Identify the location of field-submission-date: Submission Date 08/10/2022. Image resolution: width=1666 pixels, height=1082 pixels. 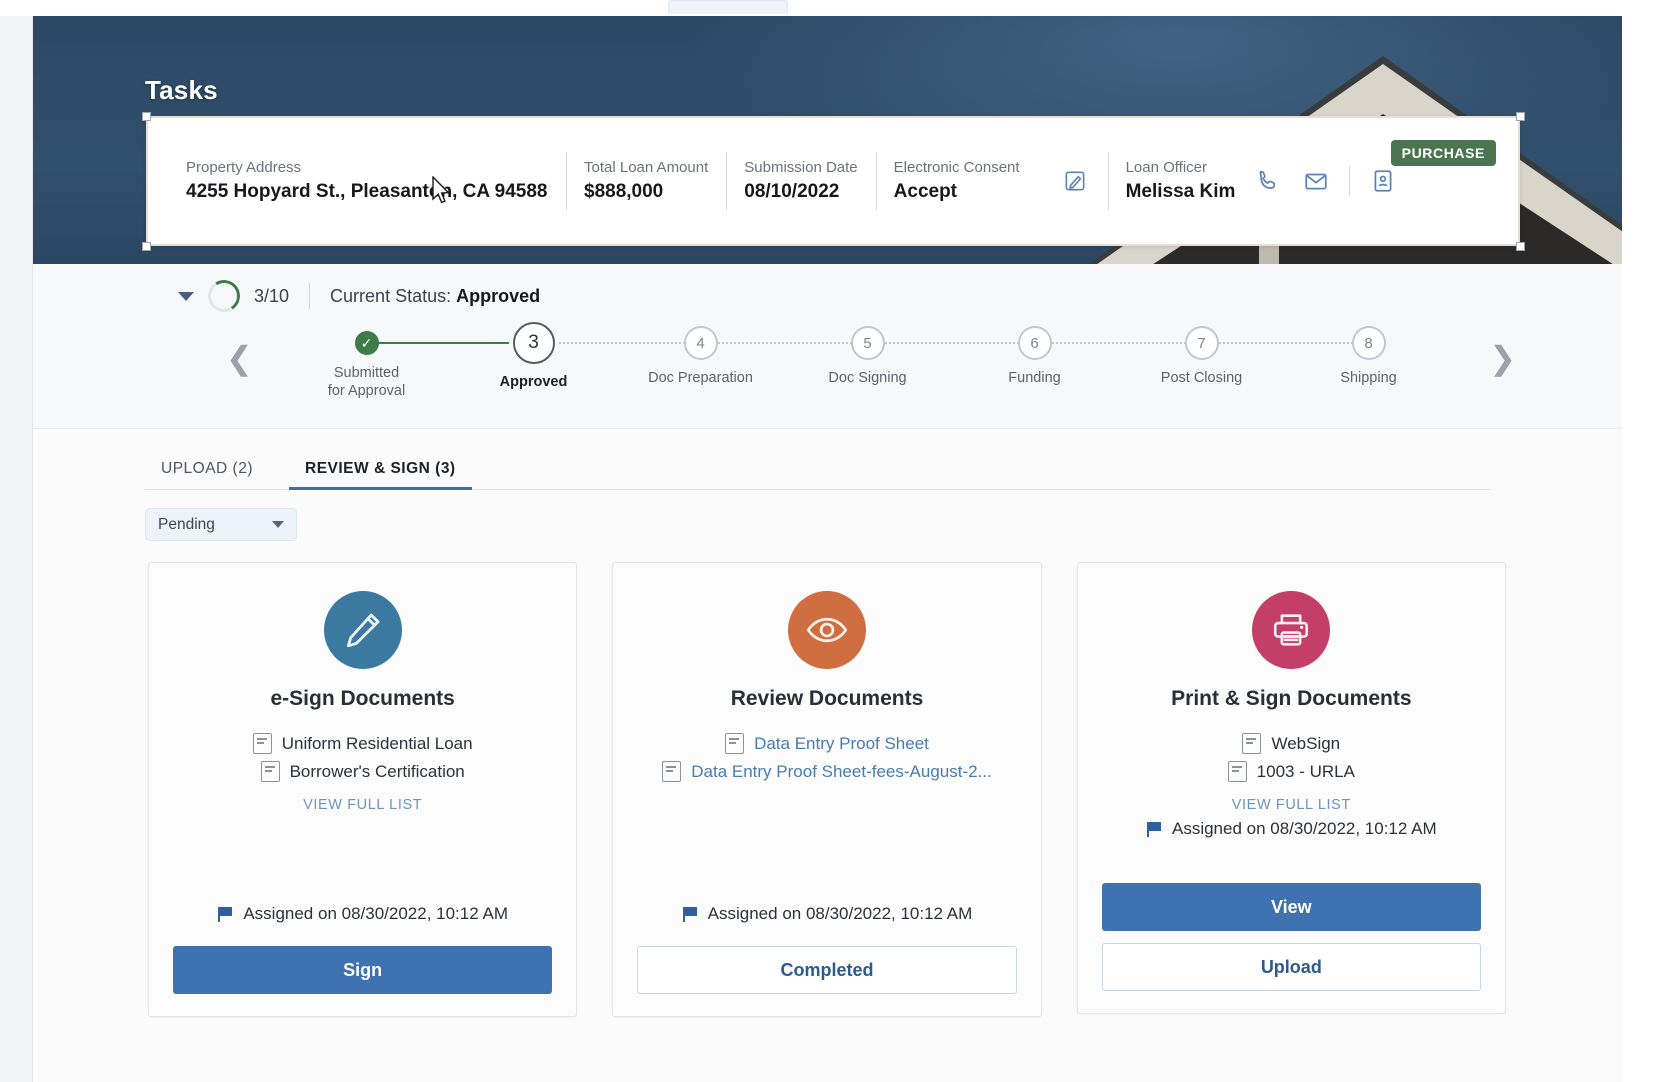
(800, 181).